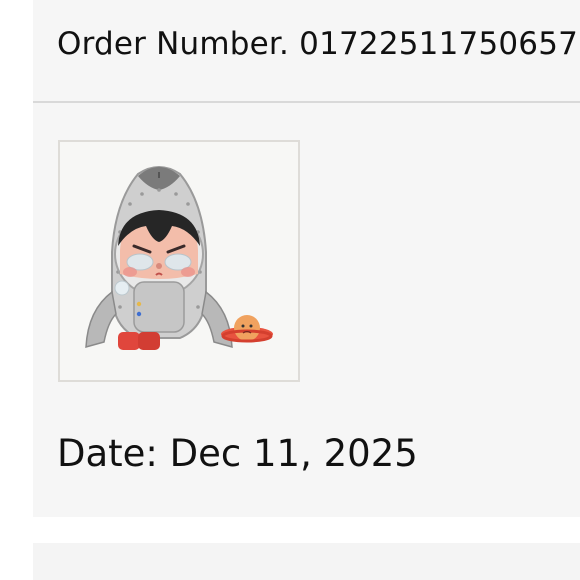 This screenshot has width=580, height=580. I want to click on order-date: Date: Dec 11, 2025, so click(237, 453).